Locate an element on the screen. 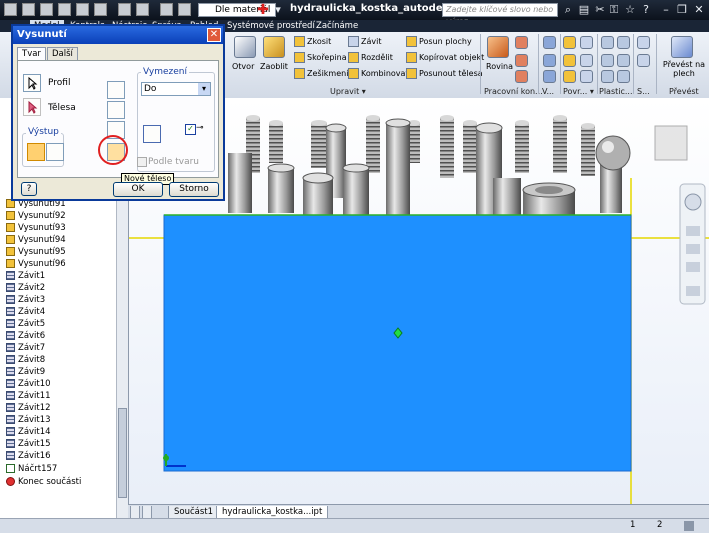 The width and height of the screenshot is (709, 533). rib-icon is located at coordinates (623, 60).